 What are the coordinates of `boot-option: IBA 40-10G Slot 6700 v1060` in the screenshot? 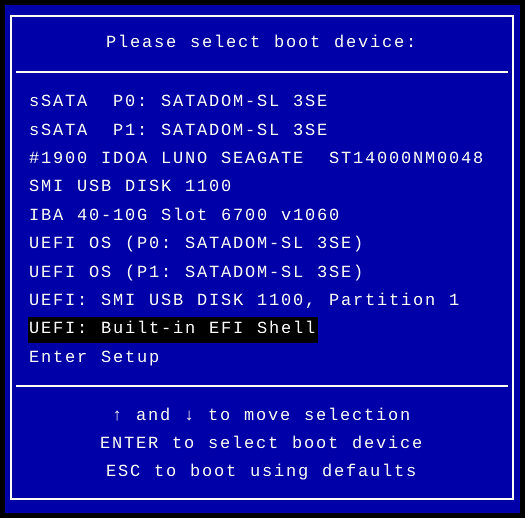 It's located at (185, 217).